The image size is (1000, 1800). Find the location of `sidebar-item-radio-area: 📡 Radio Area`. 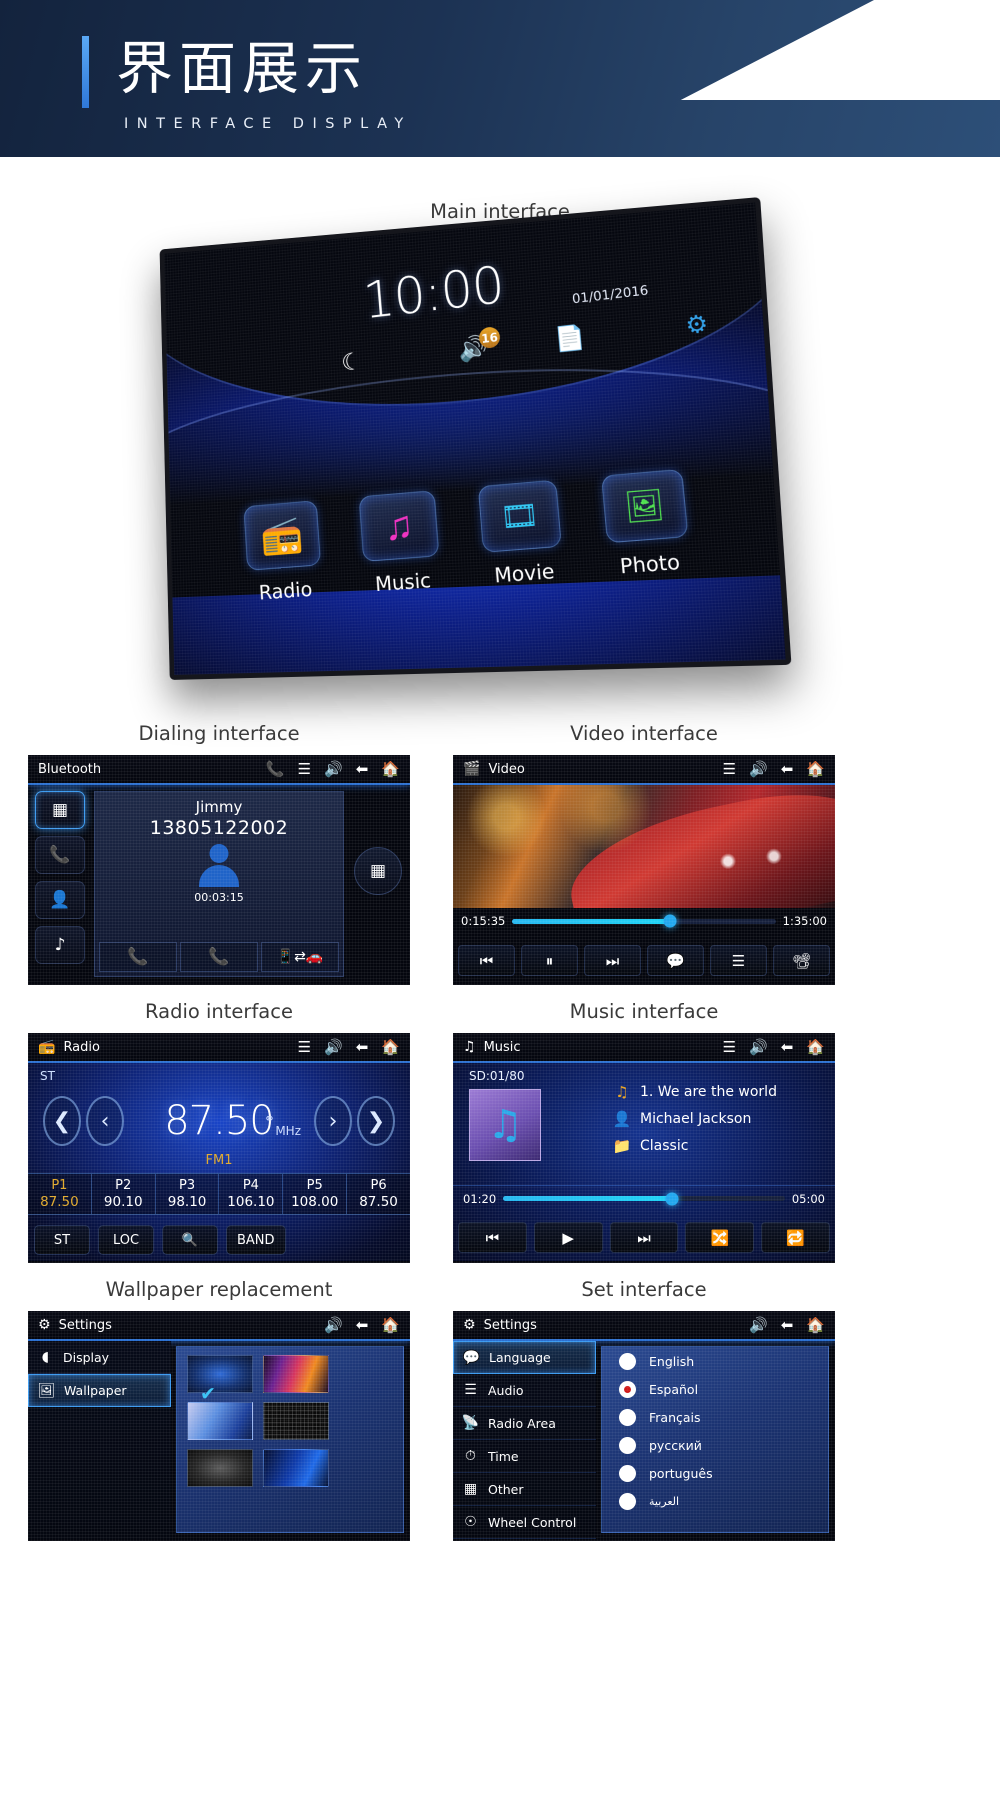

sidebar-item-radio-area: 📡 Radio Area is located at coordinates (524, 1423).